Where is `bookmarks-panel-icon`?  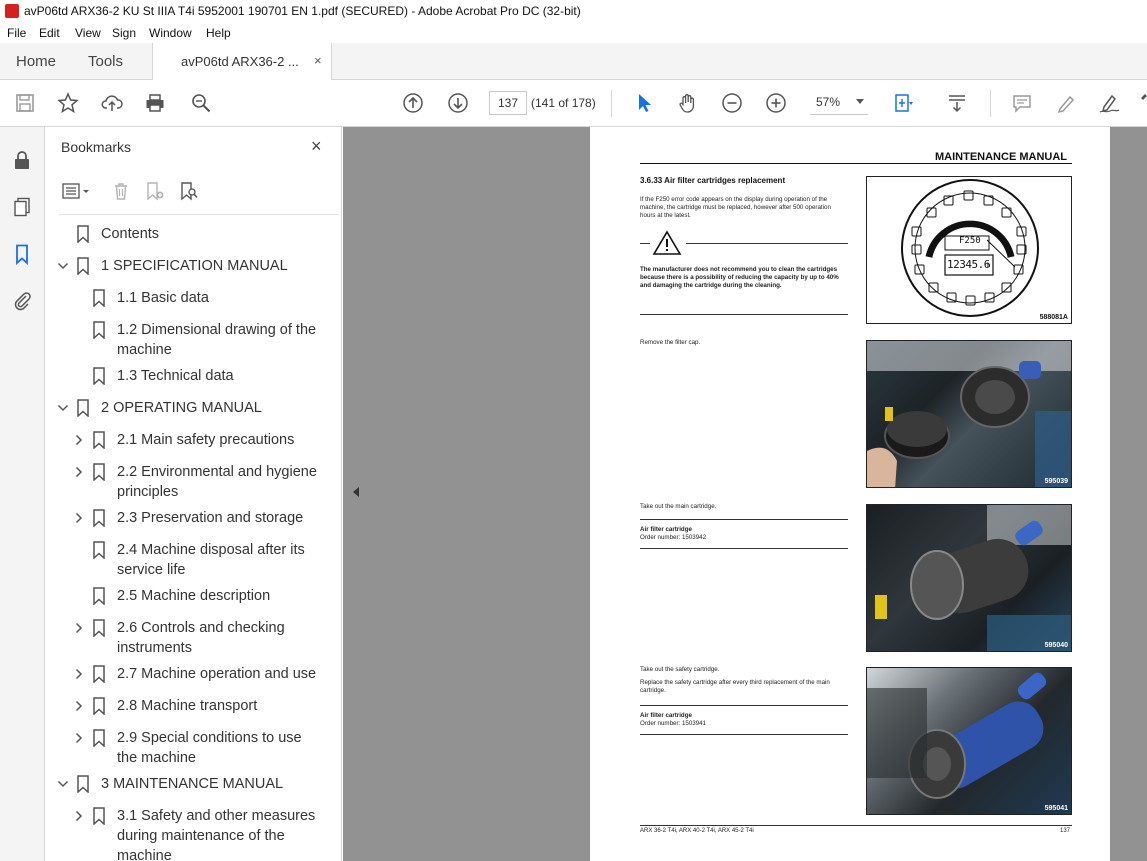 bookmarks-panel-icon is located at coordinates (22, 254).